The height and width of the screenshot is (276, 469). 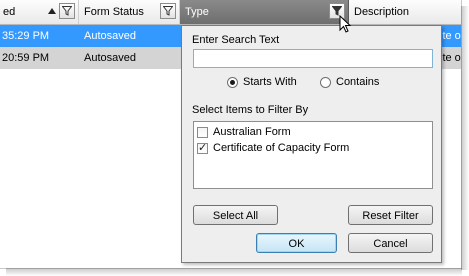 I want to click on date-filter-button, so click(x=67, y=11).